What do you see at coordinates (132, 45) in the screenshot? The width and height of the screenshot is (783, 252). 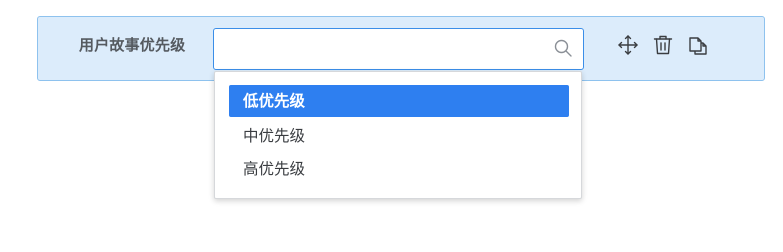 I see `field-label: 用户故事优先级` at bounding box center [132, 45].